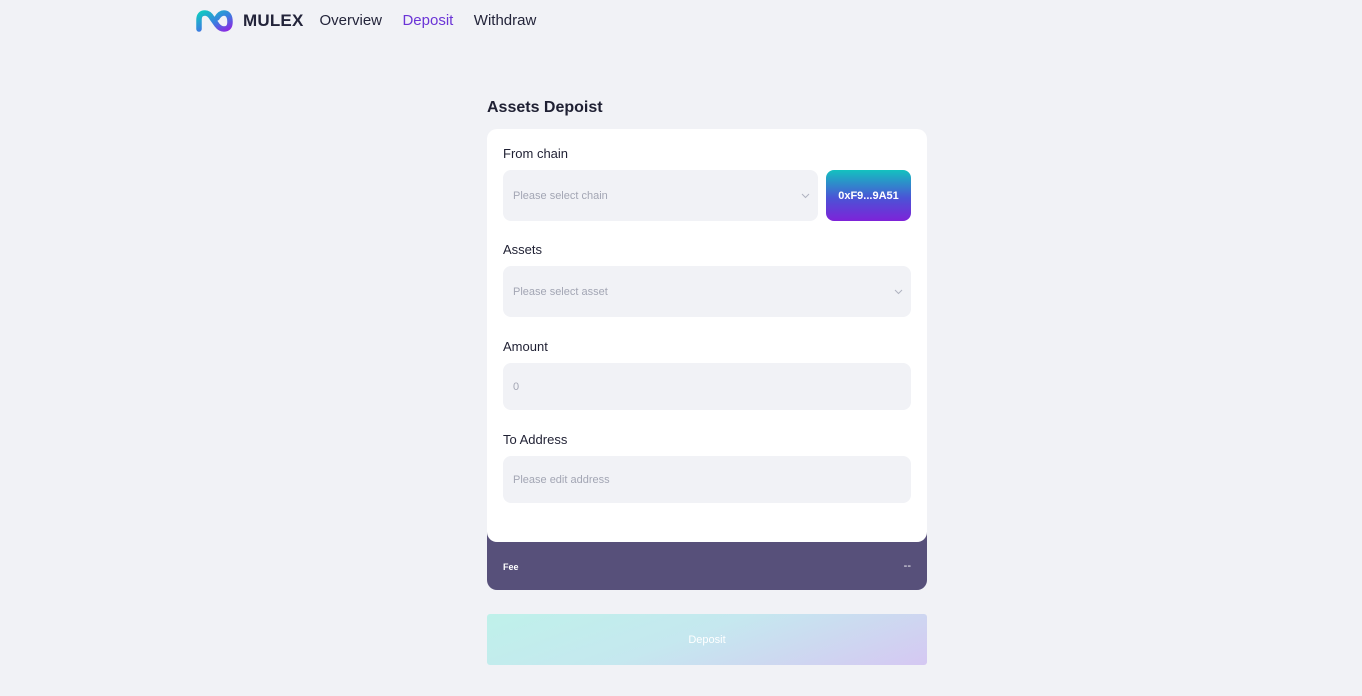 This screenshot has width=1362, height=696. I want to click on top-nav-bar: MULEX Overview Deposit Withdraw, so click(373, 21).